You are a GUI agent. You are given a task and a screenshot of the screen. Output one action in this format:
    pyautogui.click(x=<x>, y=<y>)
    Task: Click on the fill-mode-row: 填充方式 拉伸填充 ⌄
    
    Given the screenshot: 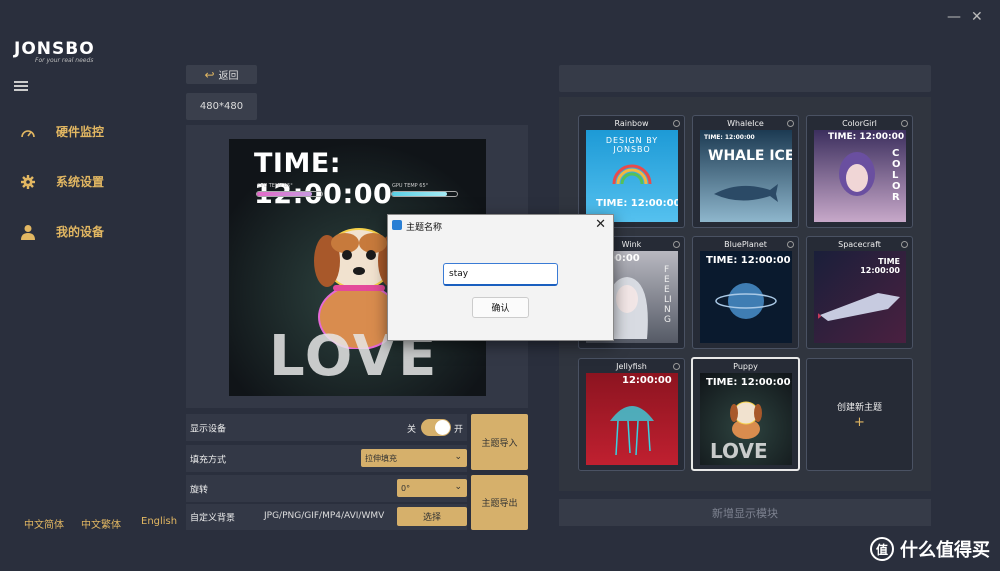 What is the action you would take?
    pyautogui.click(x=326, y=458)
    